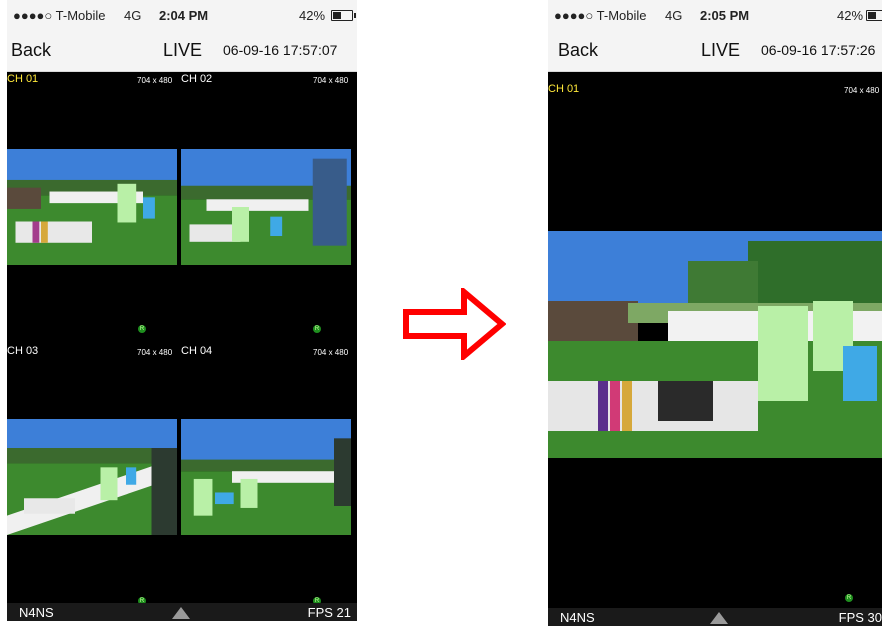 The width and height of the screenshot is (883, 628). Describe the element at coordinates (860, 617) in the screenshot. I see `fps-readout: FPS 30` at that location.